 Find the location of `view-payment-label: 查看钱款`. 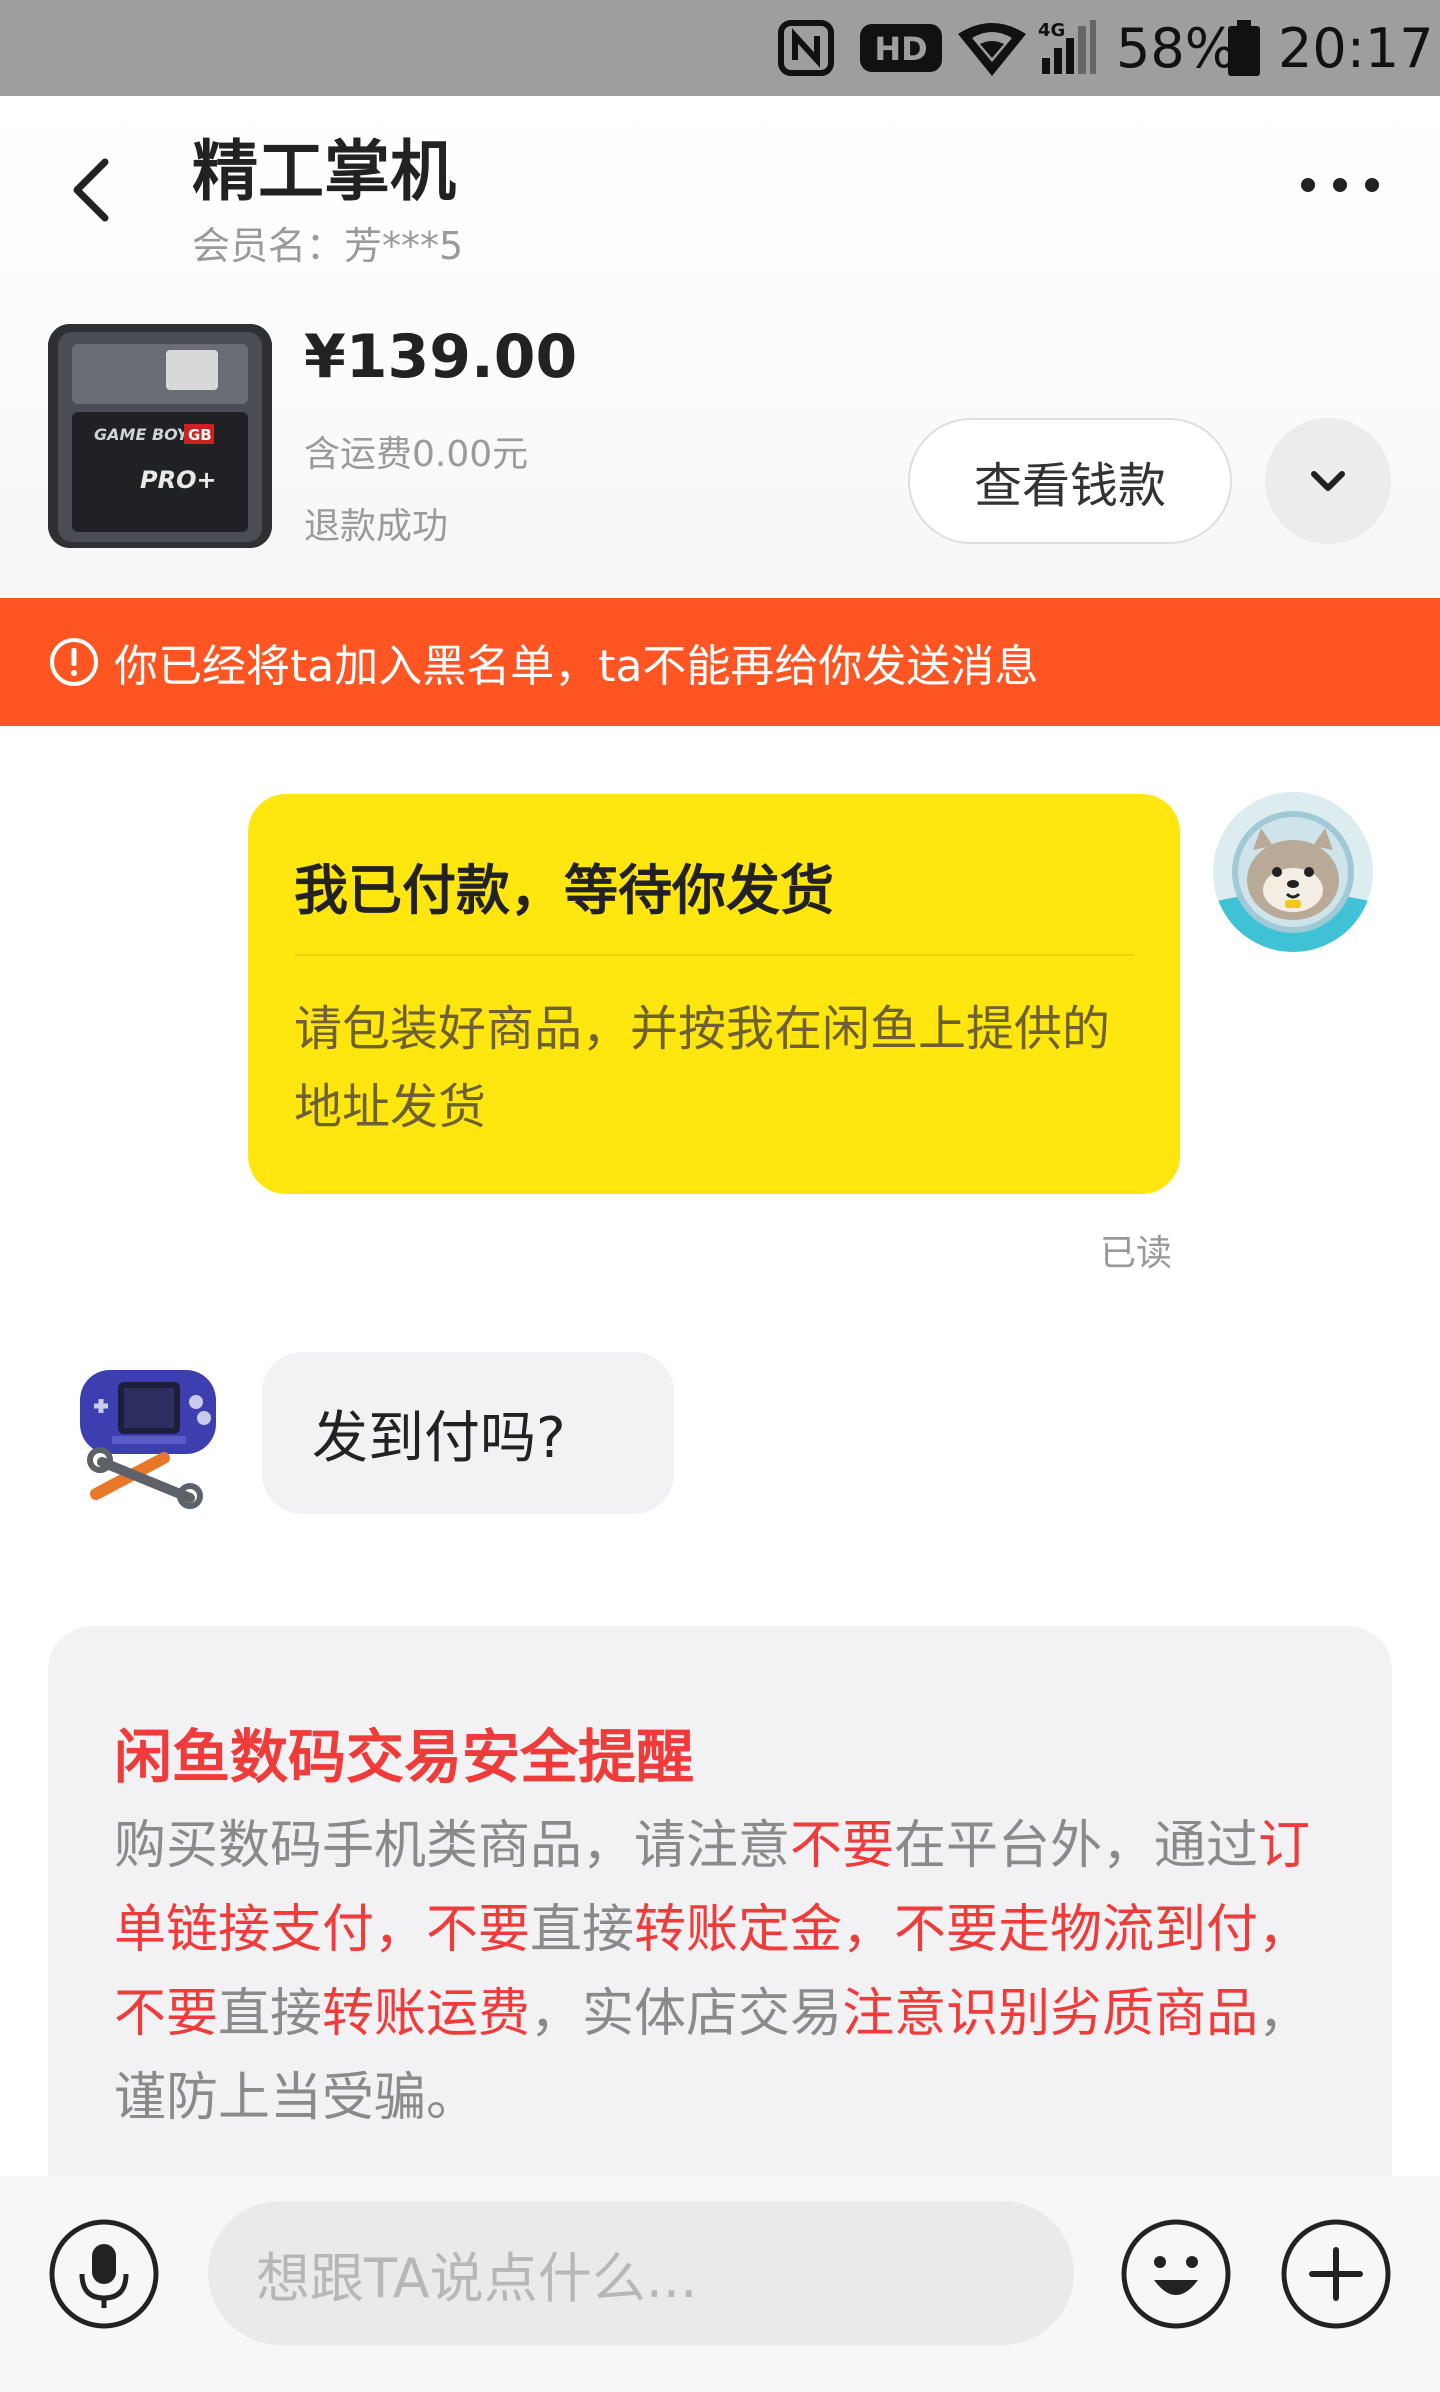

view-payment-label: 查看钱款 is located at coordinates (1069, 486).